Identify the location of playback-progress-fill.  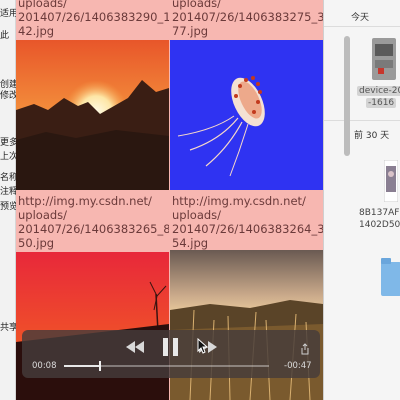
(81, 366).